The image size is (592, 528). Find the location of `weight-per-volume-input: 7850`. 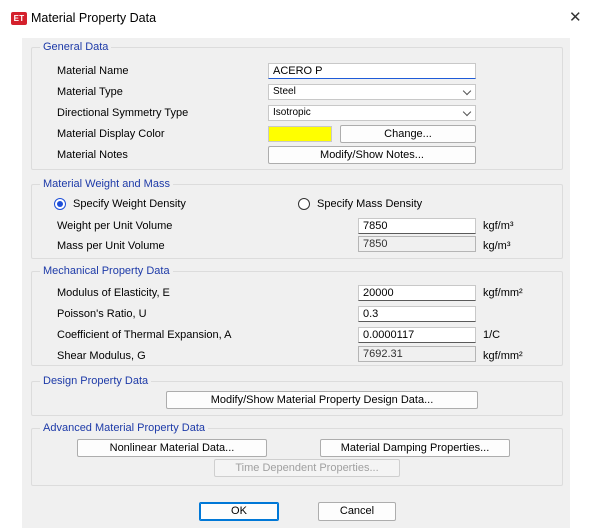

weight-per-volume-input: 7850 is located at coordinates (417, 226).